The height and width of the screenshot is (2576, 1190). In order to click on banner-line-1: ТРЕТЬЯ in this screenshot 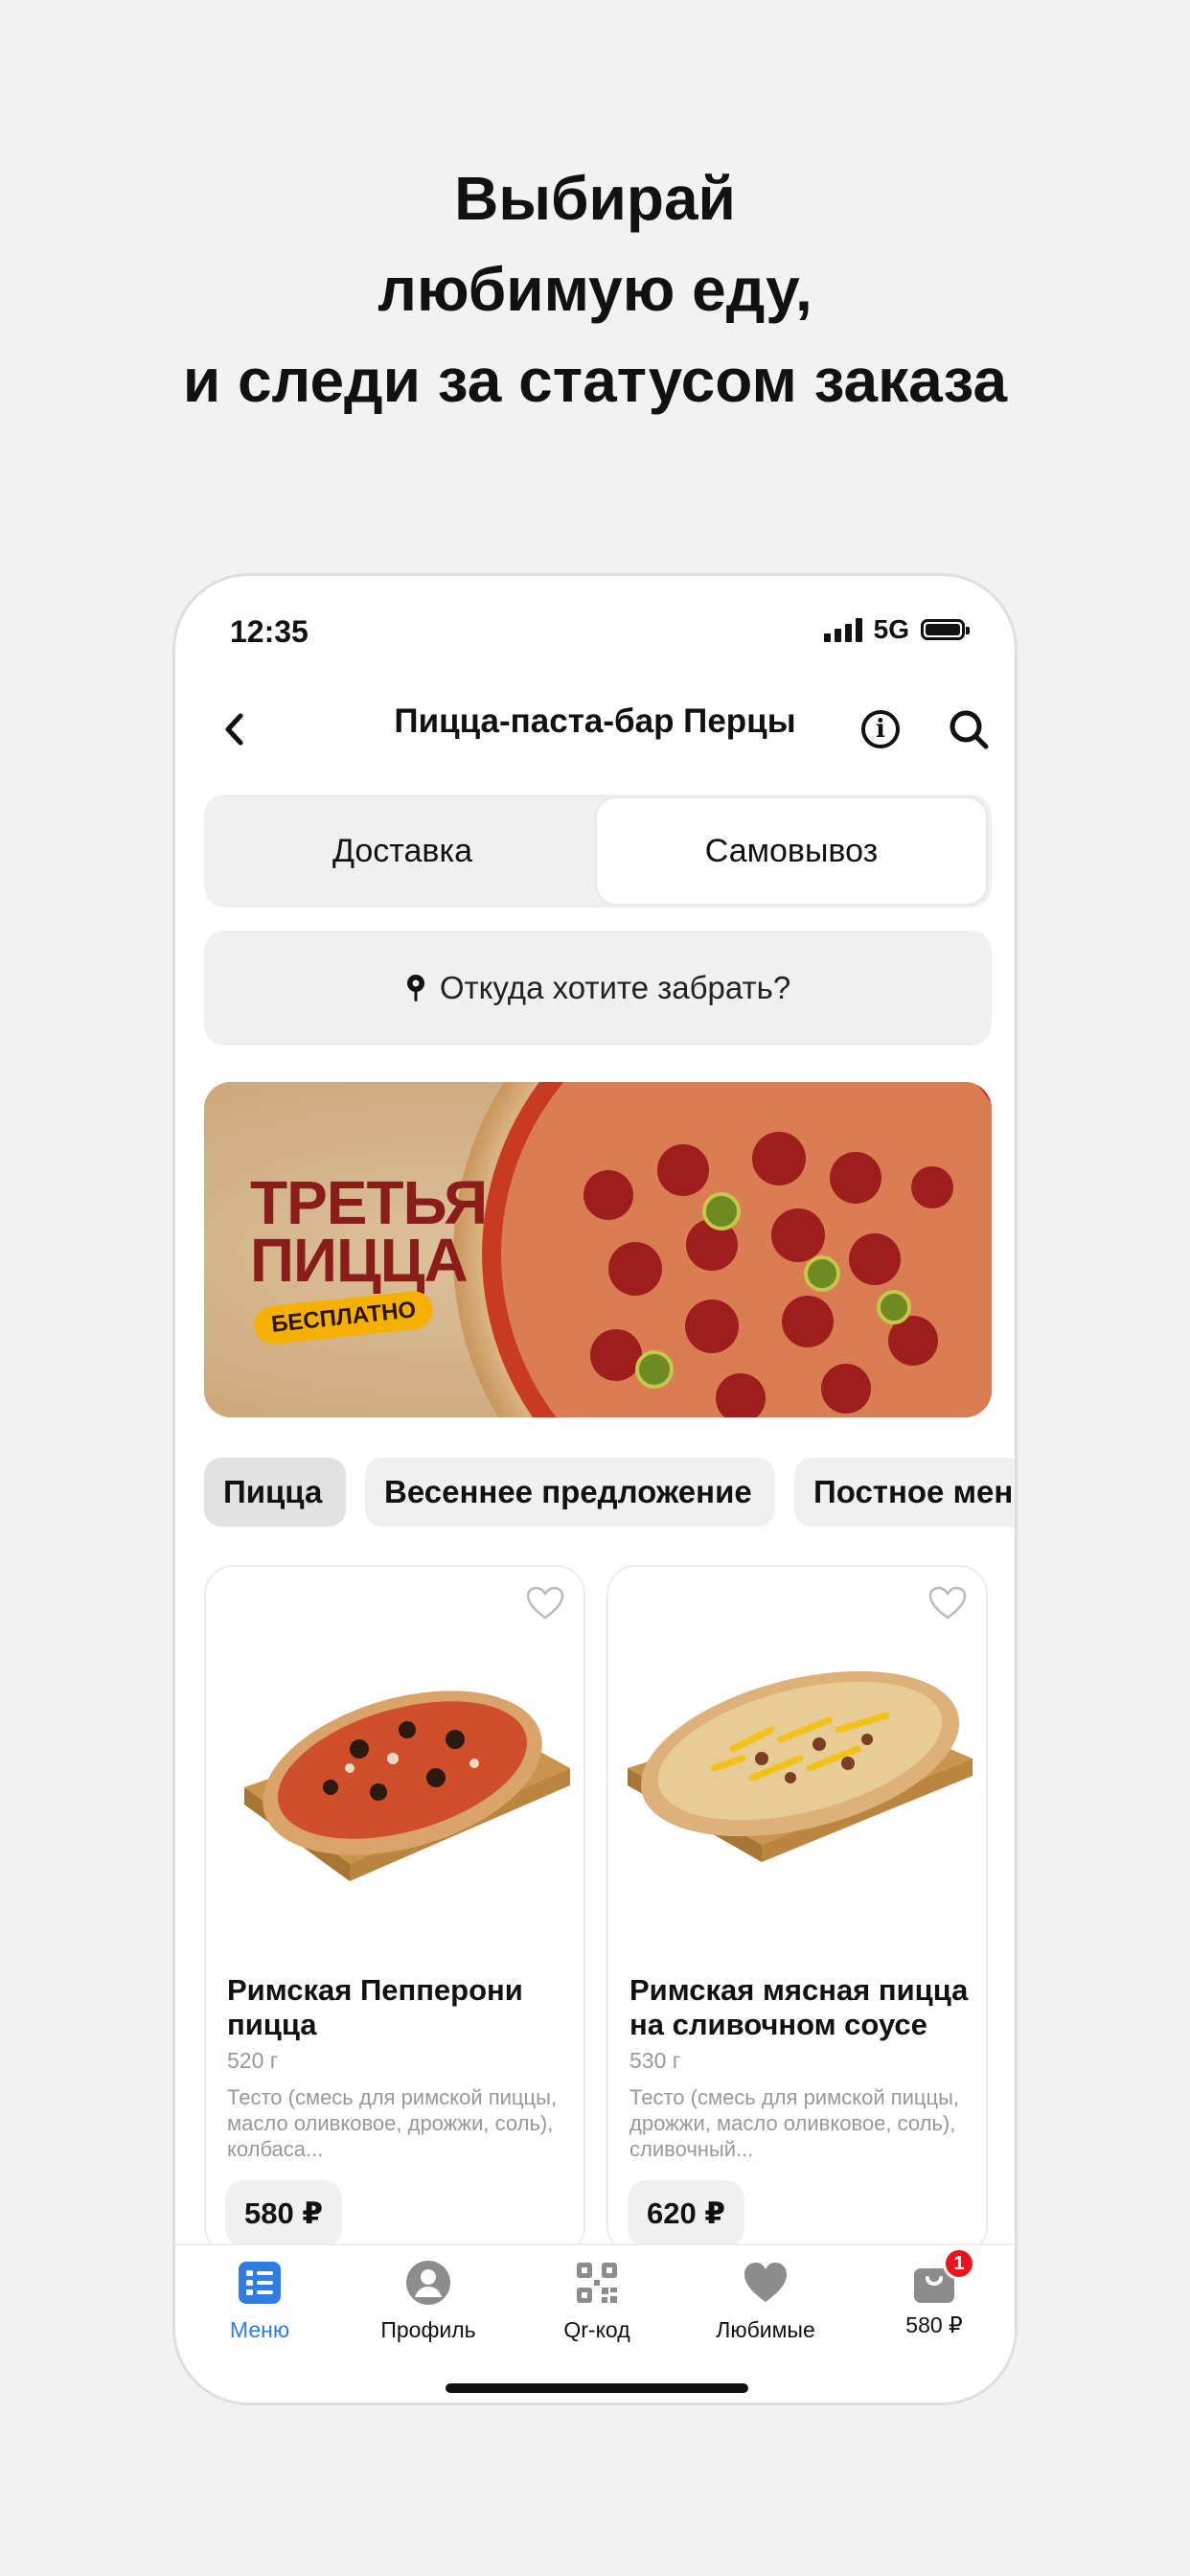, I will do `click(369, 1202)`.